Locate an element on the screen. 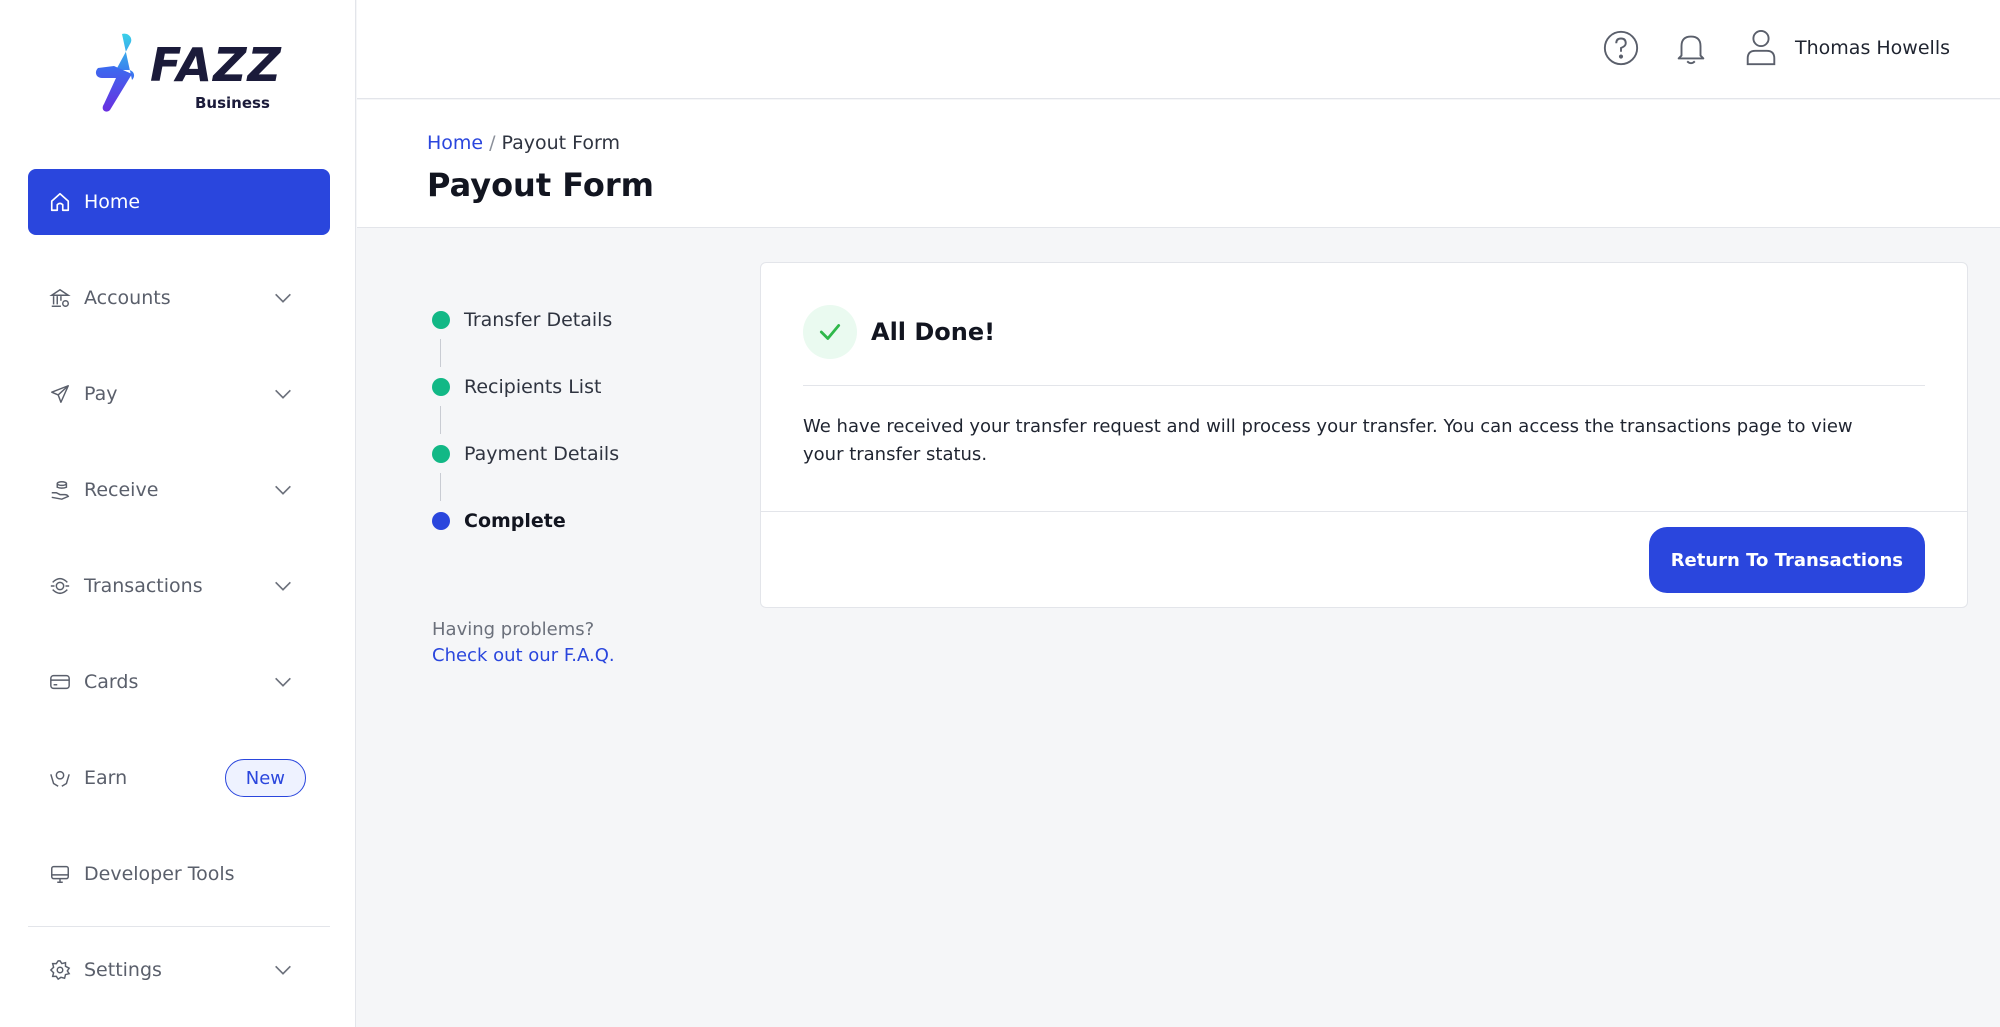  sidebar-item-label: Developer Tools is located at coordinates (159, 874).